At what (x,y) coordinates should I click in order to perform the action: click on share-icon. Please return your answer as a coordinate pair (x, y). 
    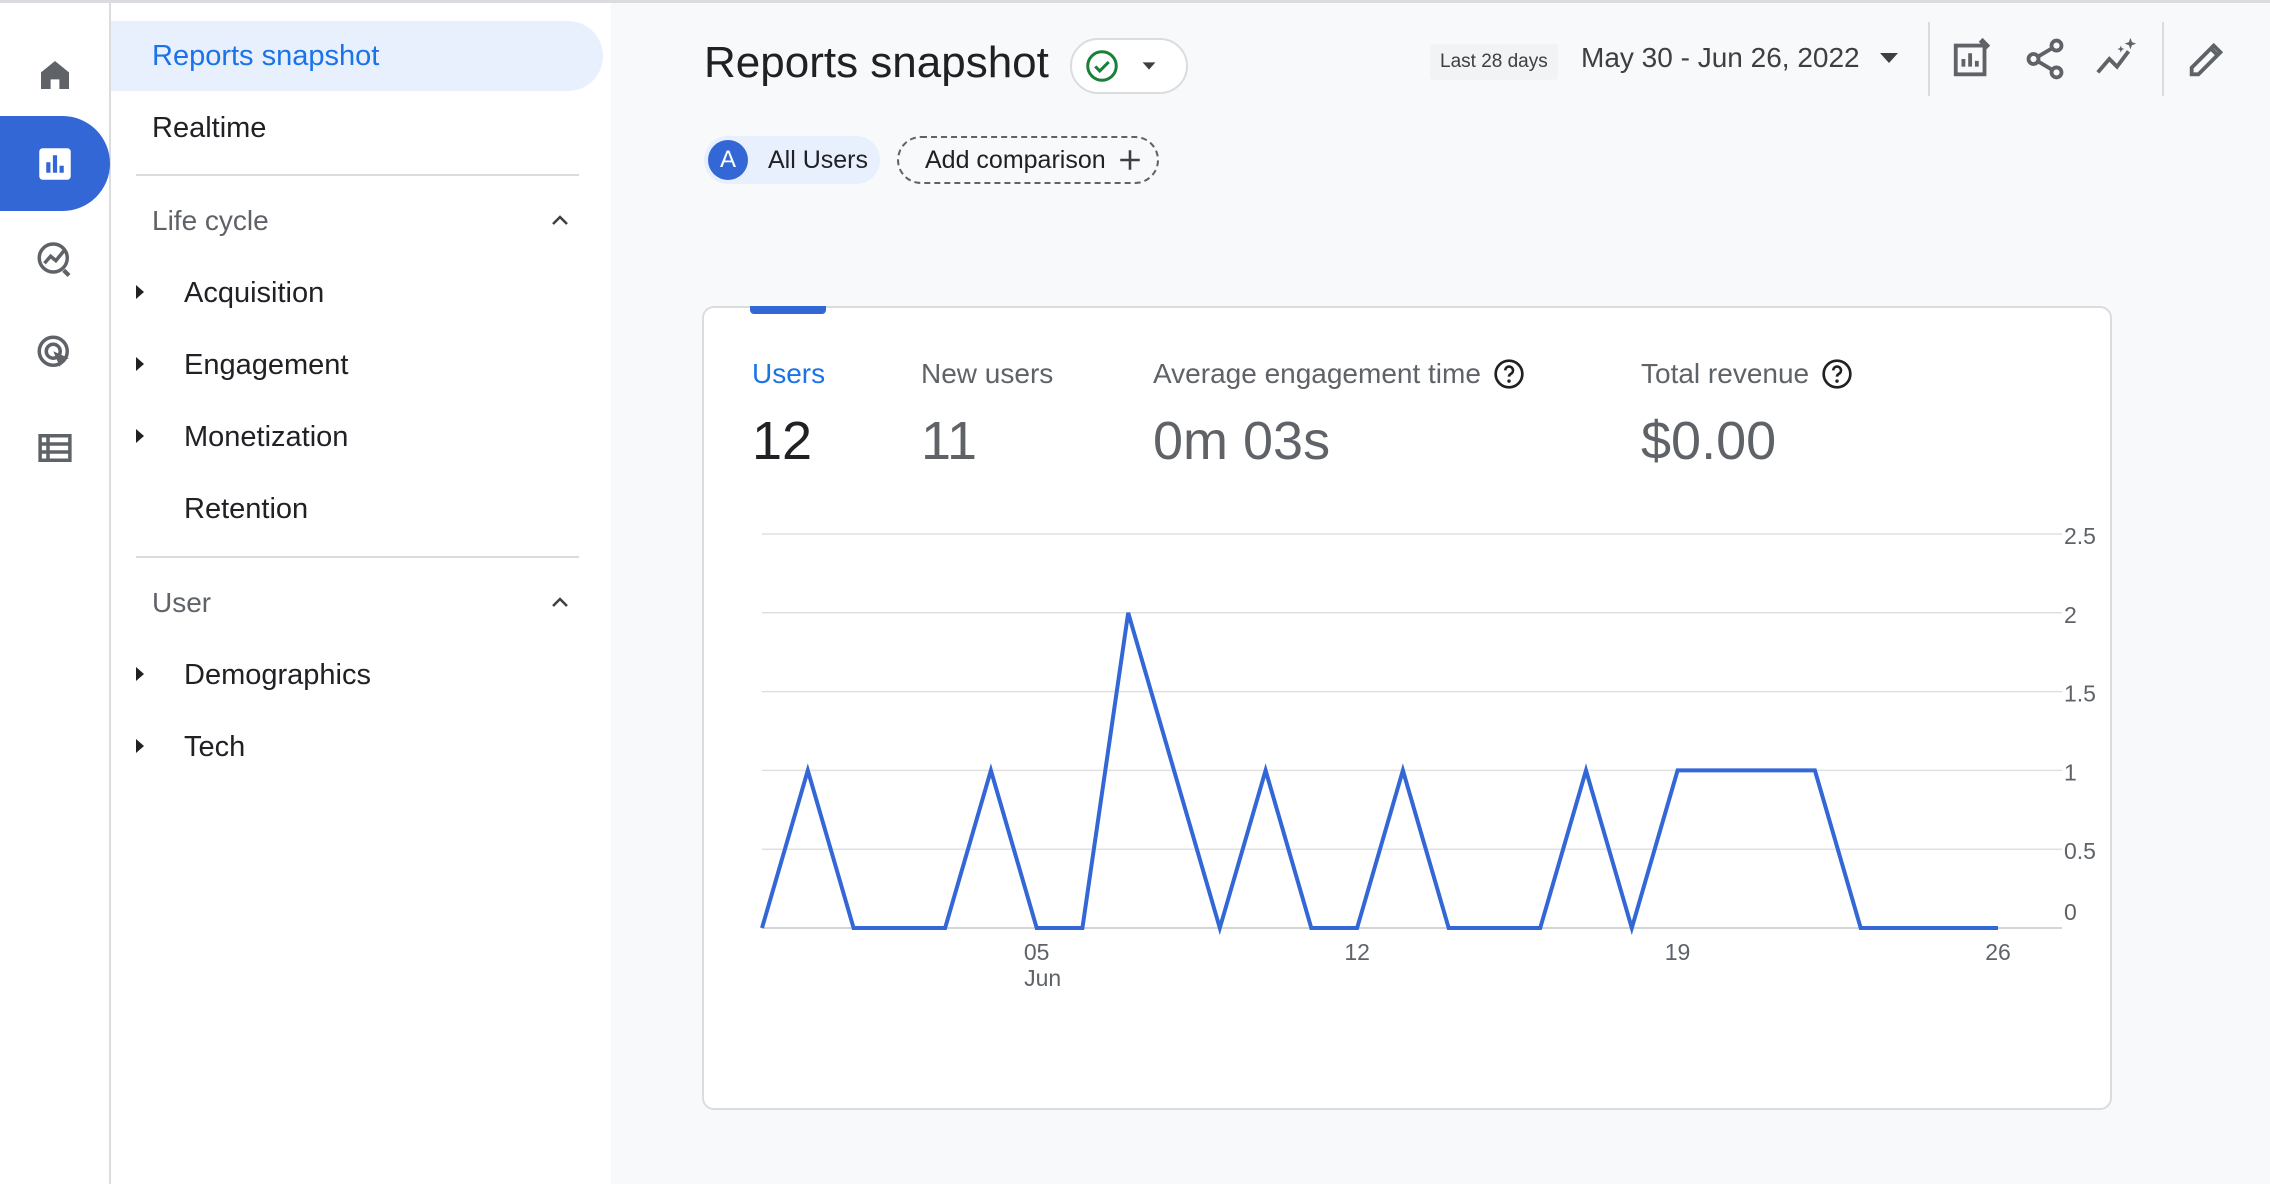
    Looking at the image, I should click on (2045, 59).